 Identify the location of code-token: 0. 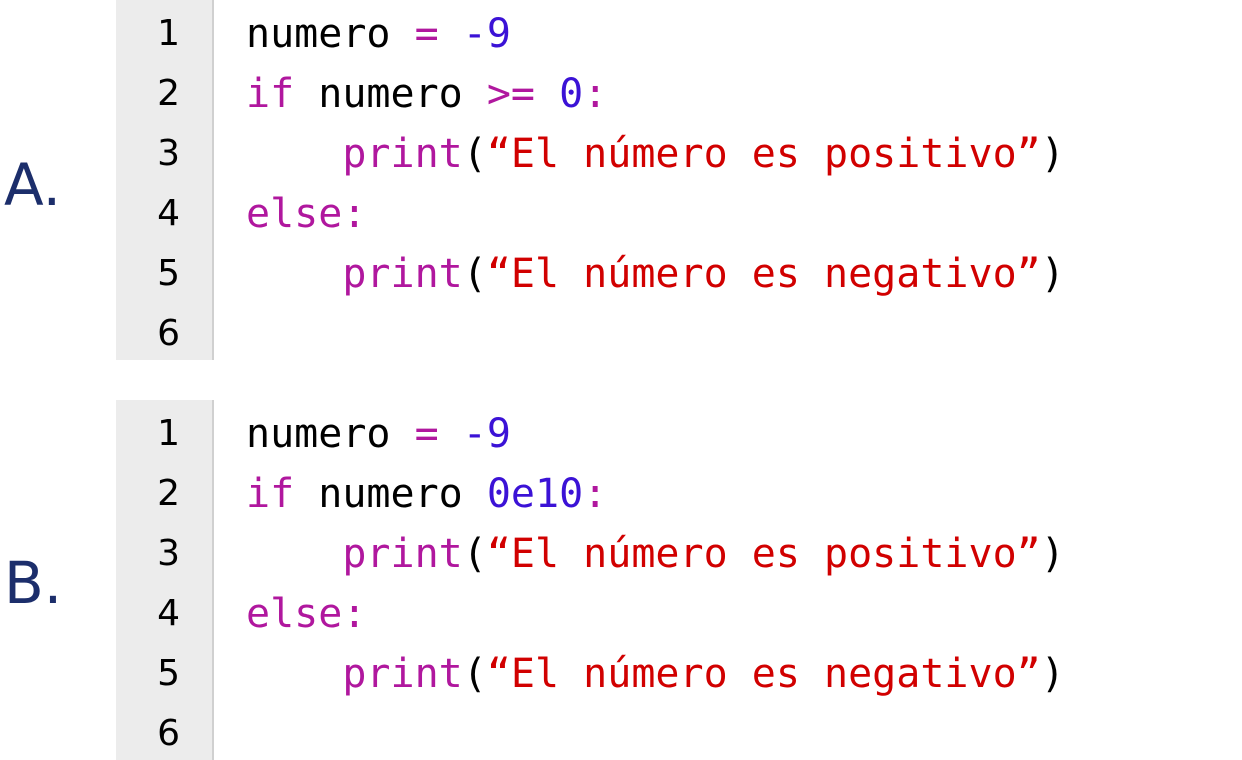
(571, 94).